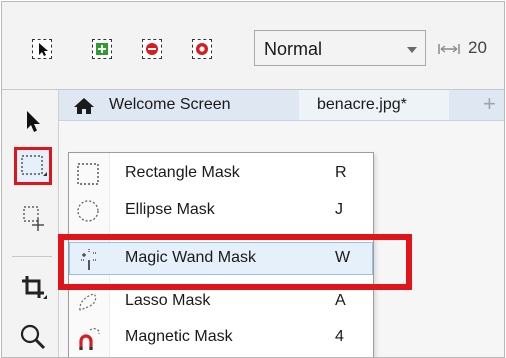 The width and height of the screenshot is (506, 358). I want to click on divider, so click(32, 256).